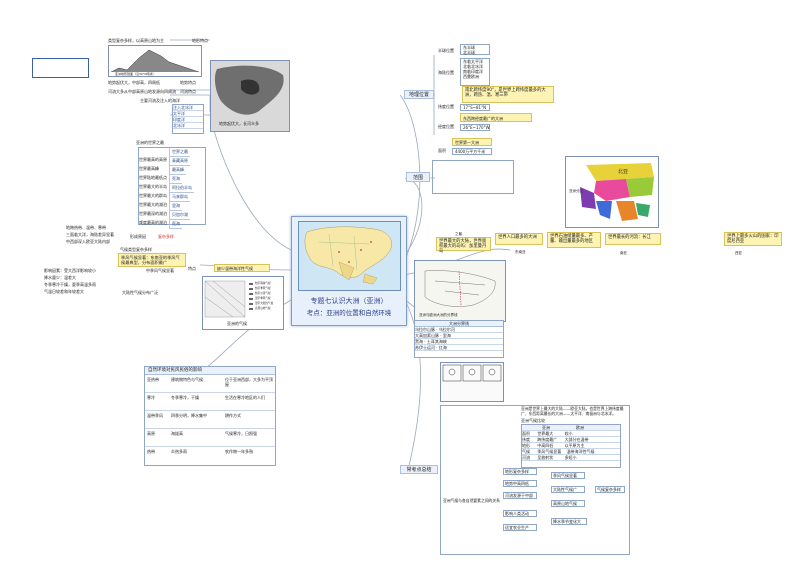 This screenshot has width=800, height=566. I want to click on longitude-label: 经度位置, so click(446, 126).